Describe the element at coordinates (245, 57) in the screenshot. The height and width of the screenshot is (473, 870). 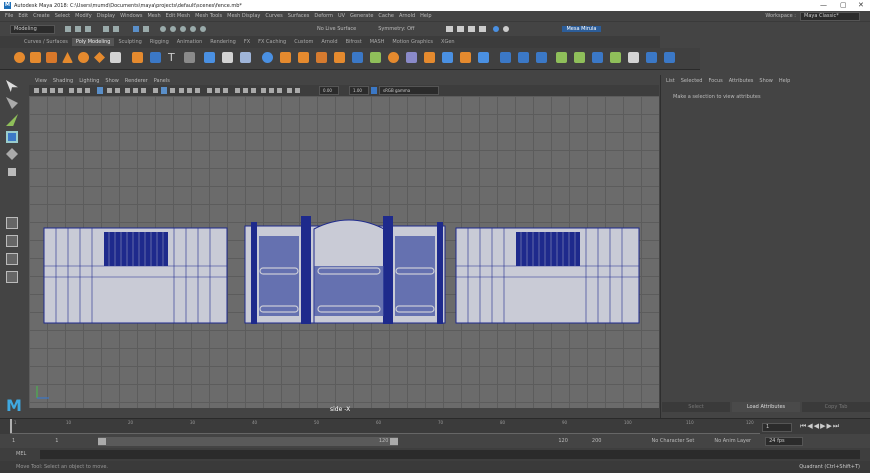
I see `smooth-icon` at that location.